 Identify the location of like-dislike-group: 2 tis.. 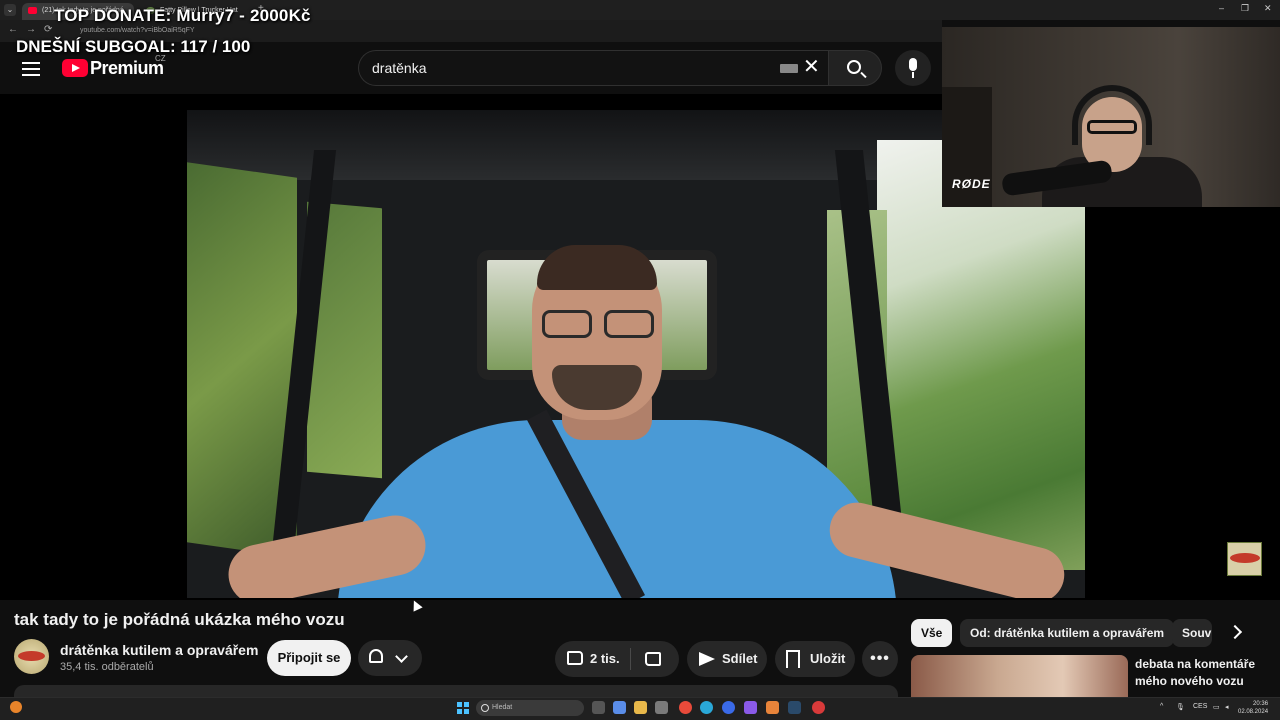
(617, 659).